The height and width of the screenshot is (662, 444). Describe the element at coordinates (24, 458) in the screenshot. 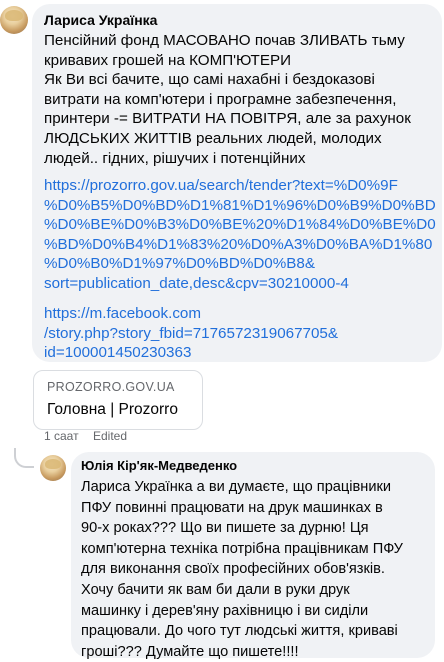

I see `reply-thread-line` at that location.